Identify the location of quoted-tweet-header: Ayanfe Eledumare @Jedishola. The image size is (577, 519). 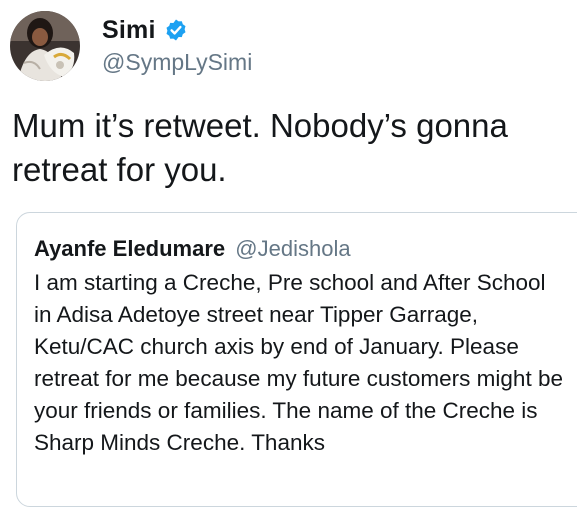
(192, 249).